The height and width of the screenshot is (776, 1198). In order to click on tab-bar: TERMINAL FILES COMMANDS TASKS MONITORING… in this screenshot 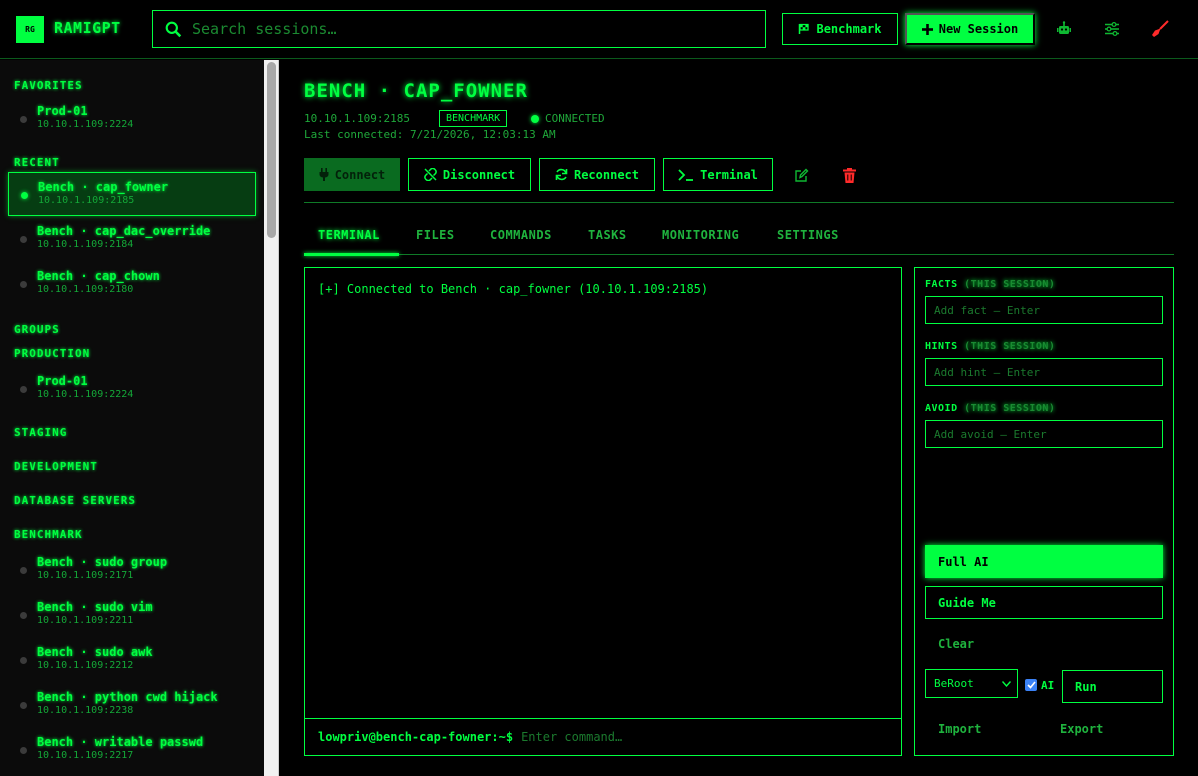, I will do `click(739, 241)`.